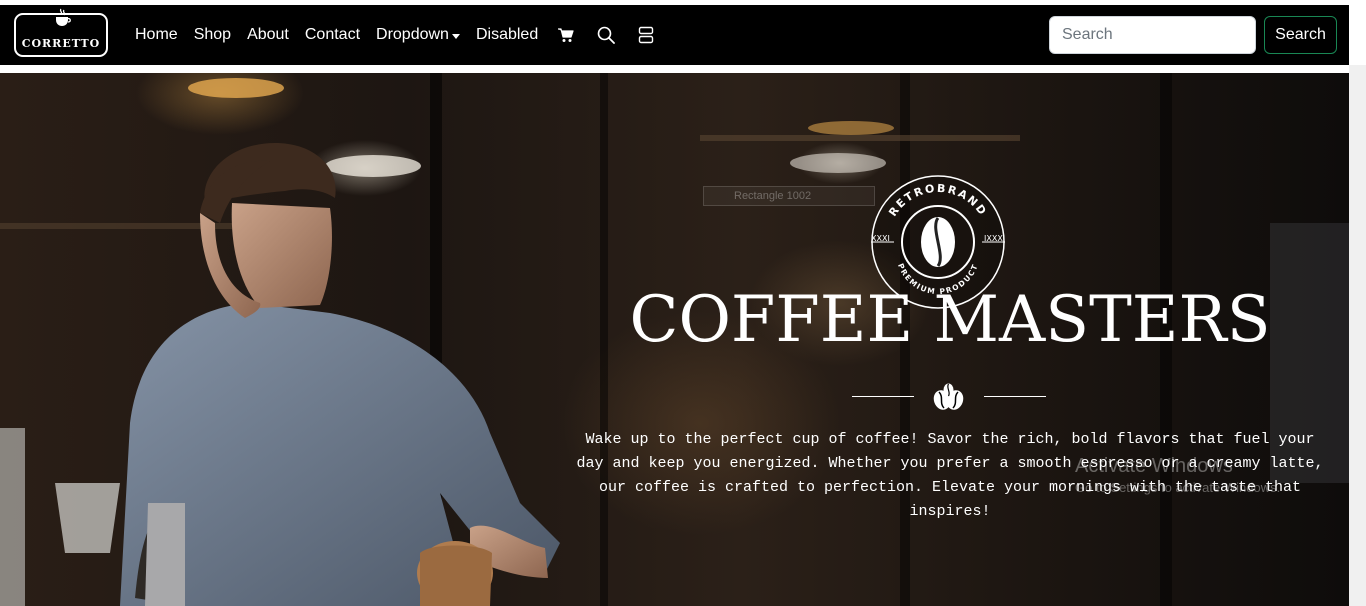 The height and width of the screenshot is (606, 1366). I want to click on search-button: Search, so click(1300, 35).